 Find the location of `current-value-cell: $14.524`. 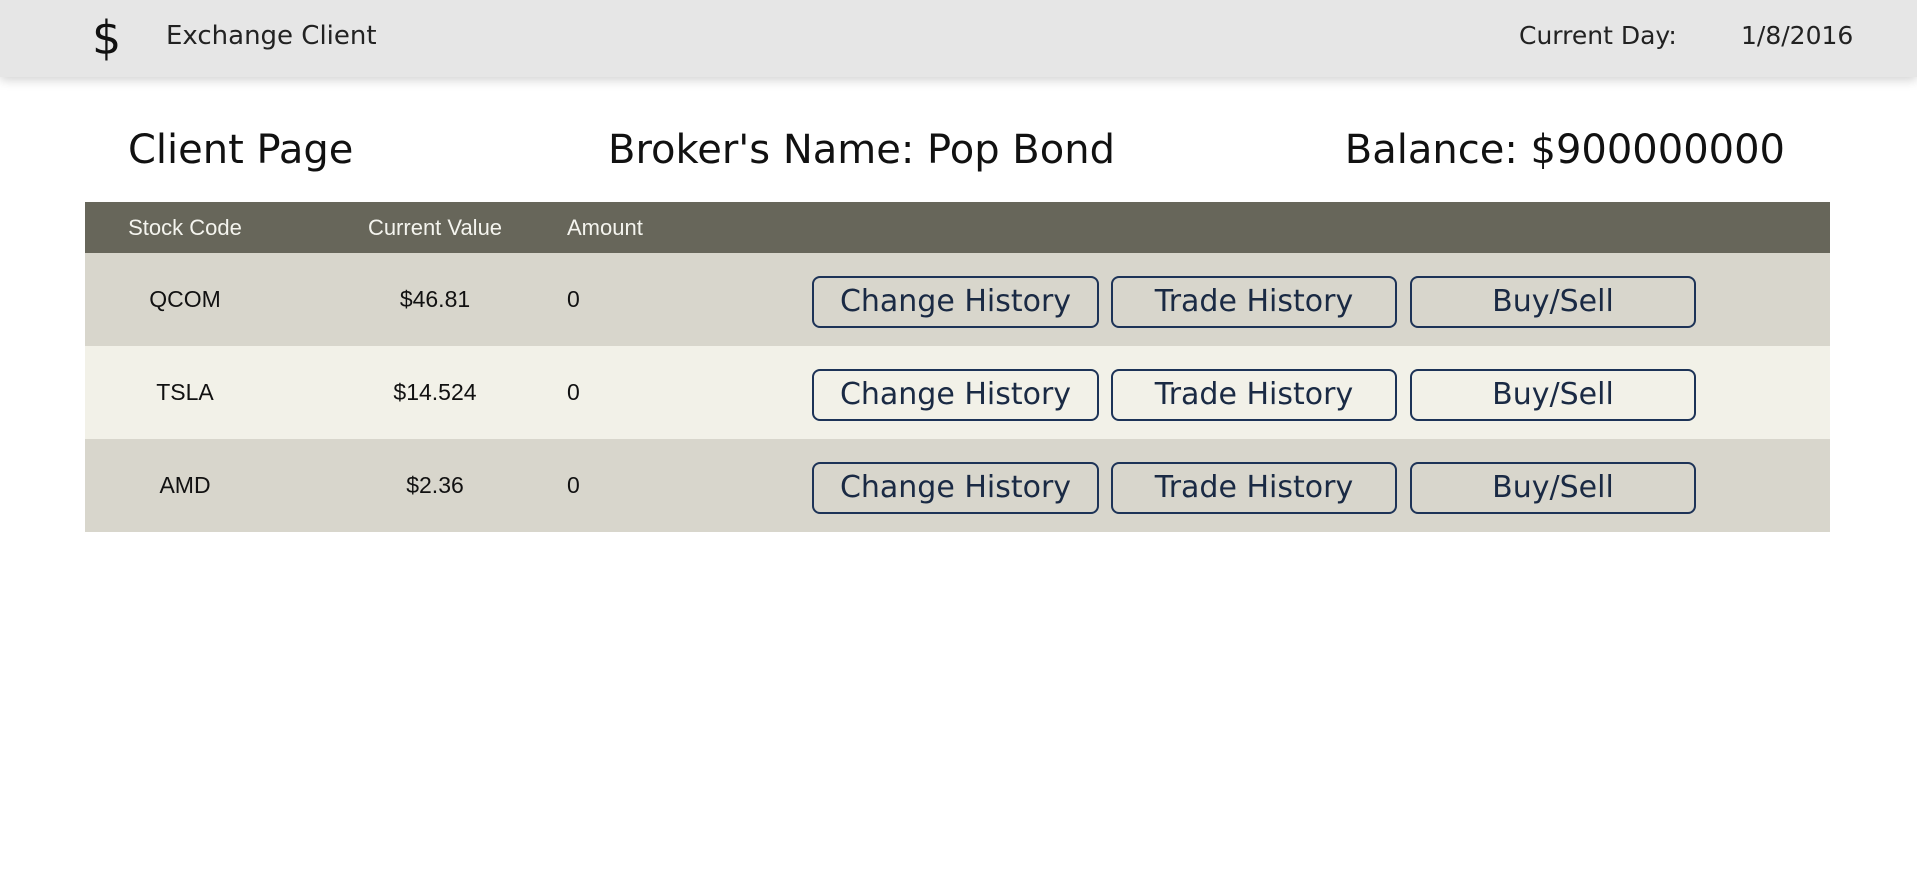

current-value-cell: $14.524 is located at coordinates (435, 392).